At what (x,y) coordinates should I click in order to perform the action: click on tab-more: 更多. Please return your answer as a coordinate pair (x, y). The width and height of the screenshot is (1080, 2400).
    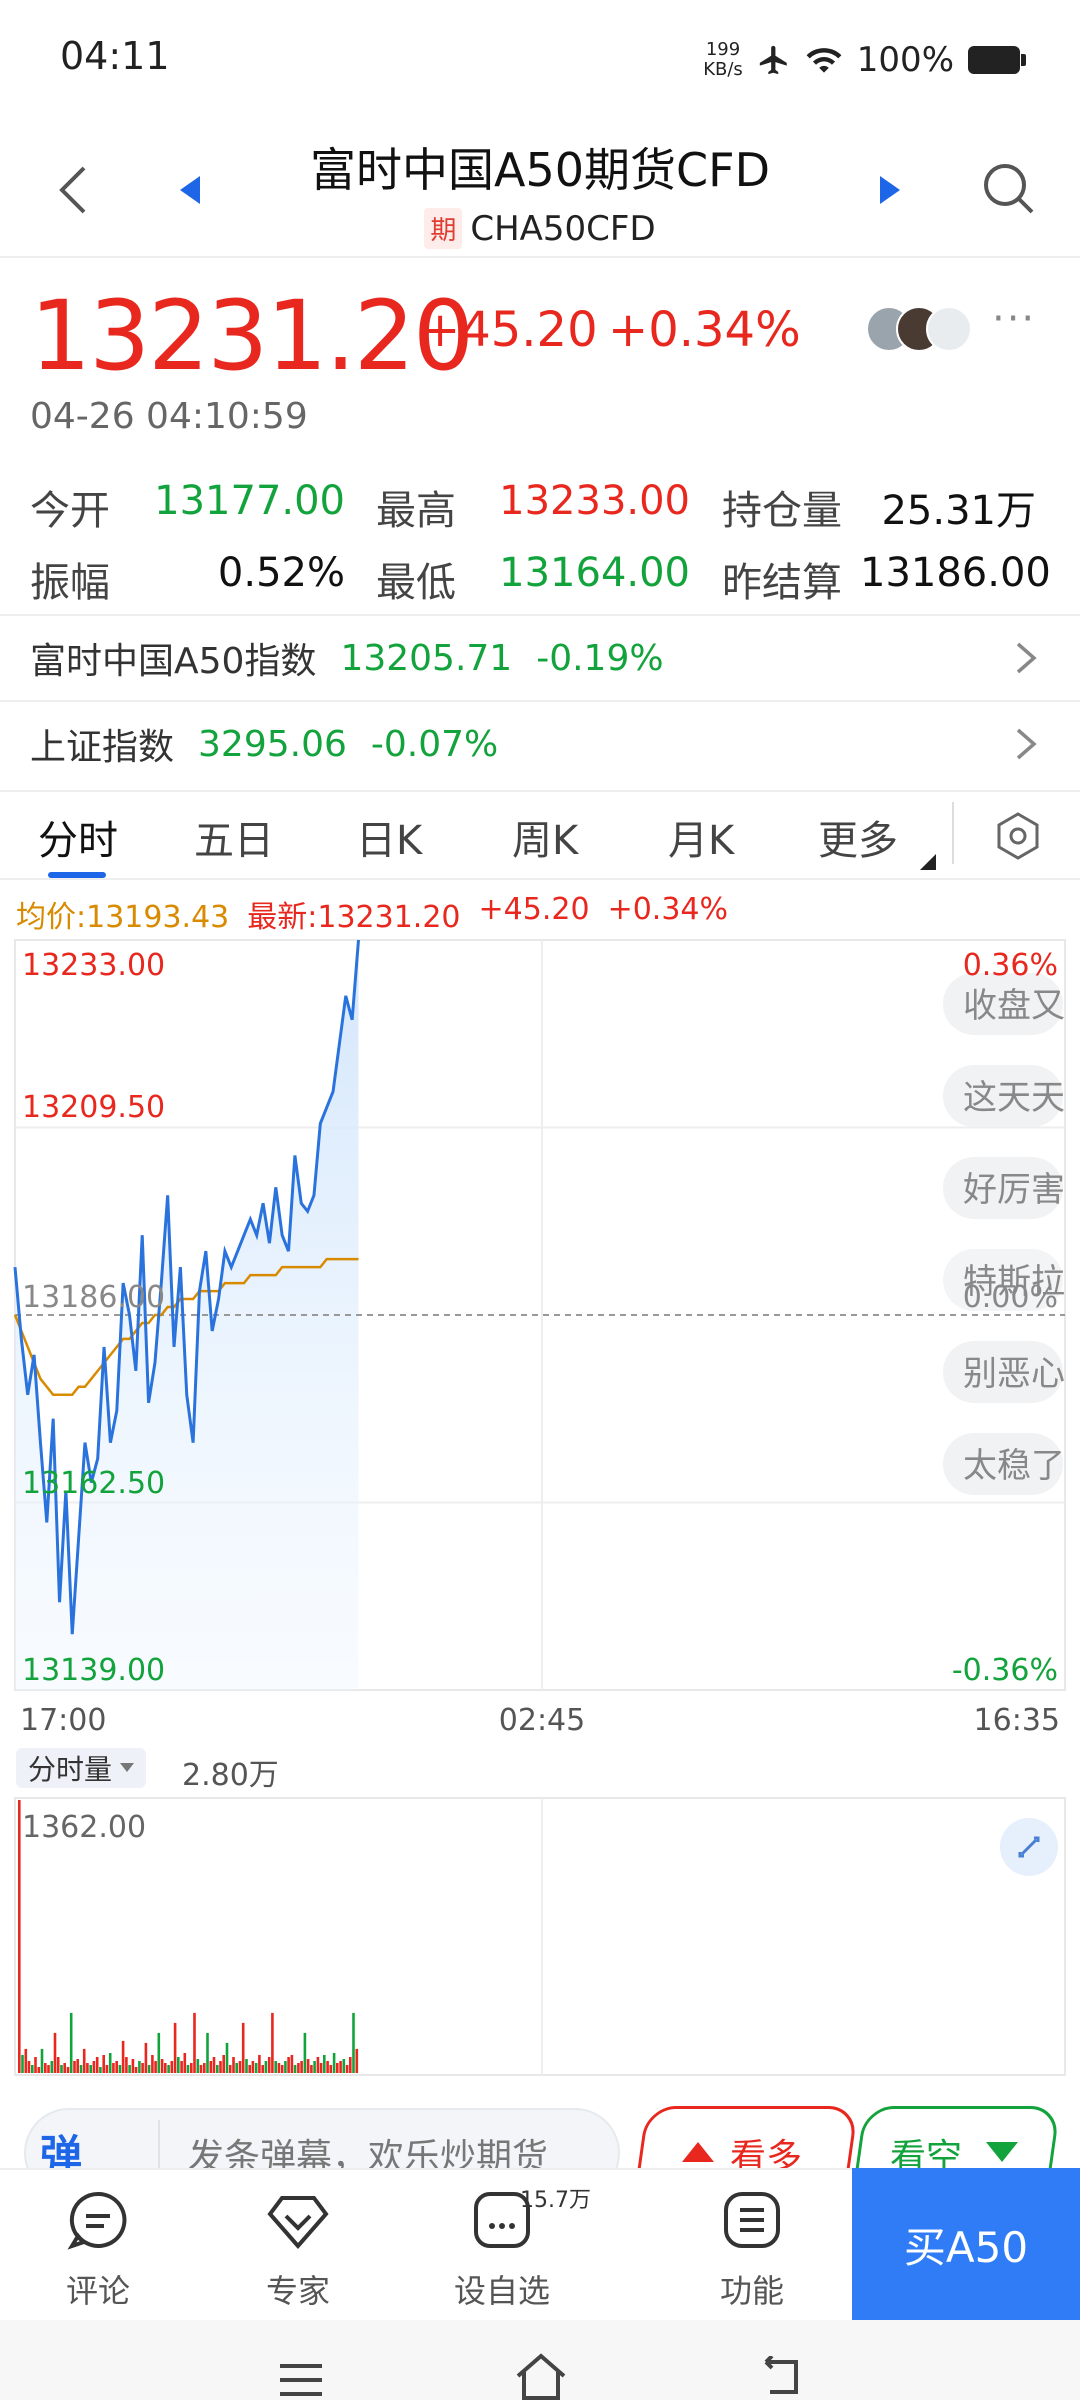
    Looking at the image, I should click on (858, 837).